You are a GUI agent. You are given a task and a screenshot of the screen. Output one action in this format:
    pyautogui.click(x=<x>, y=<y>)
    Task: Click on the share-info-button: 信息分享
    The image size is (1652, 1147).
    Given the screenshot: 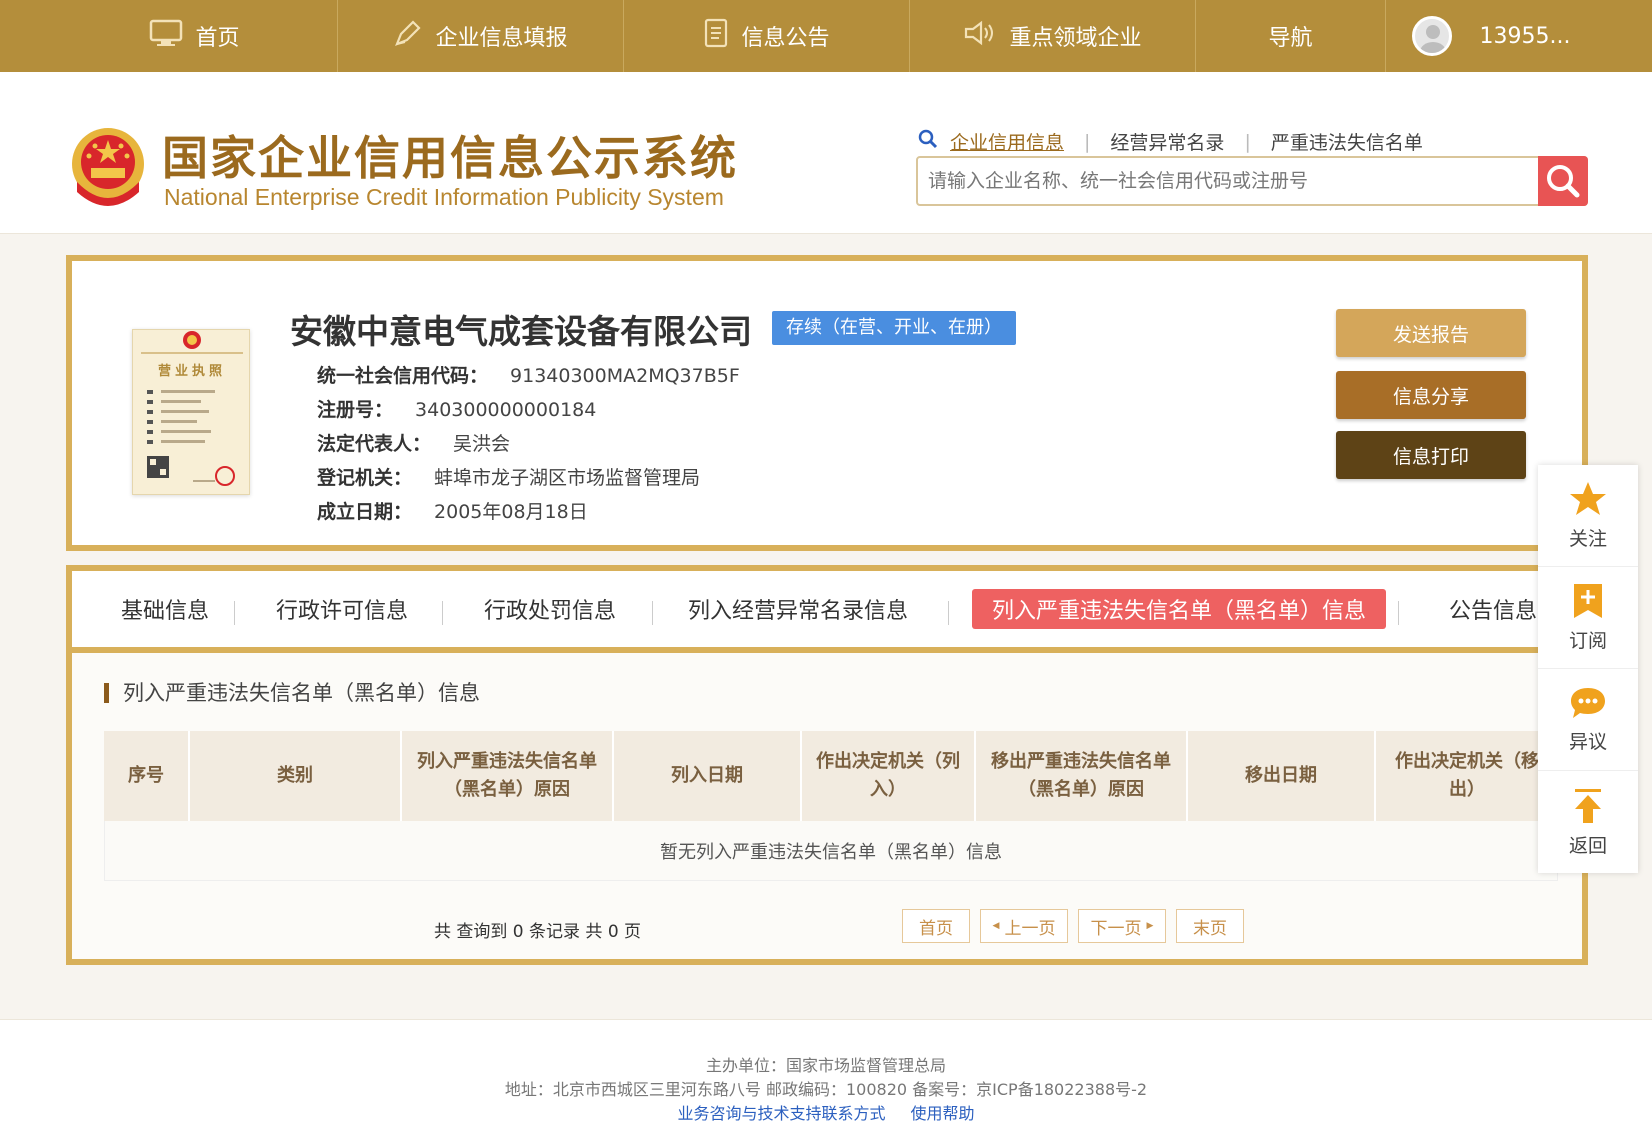 What is the action you would take?
    pyautogui.click(x=1431, y=395)
    